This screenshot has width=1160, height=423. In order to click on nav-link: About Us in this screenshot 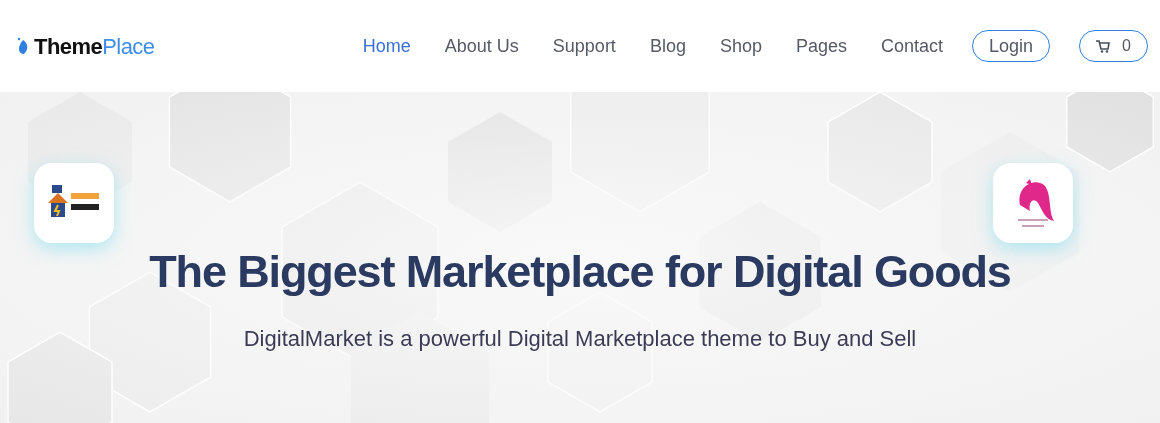, I will do `click(481, 46)`.